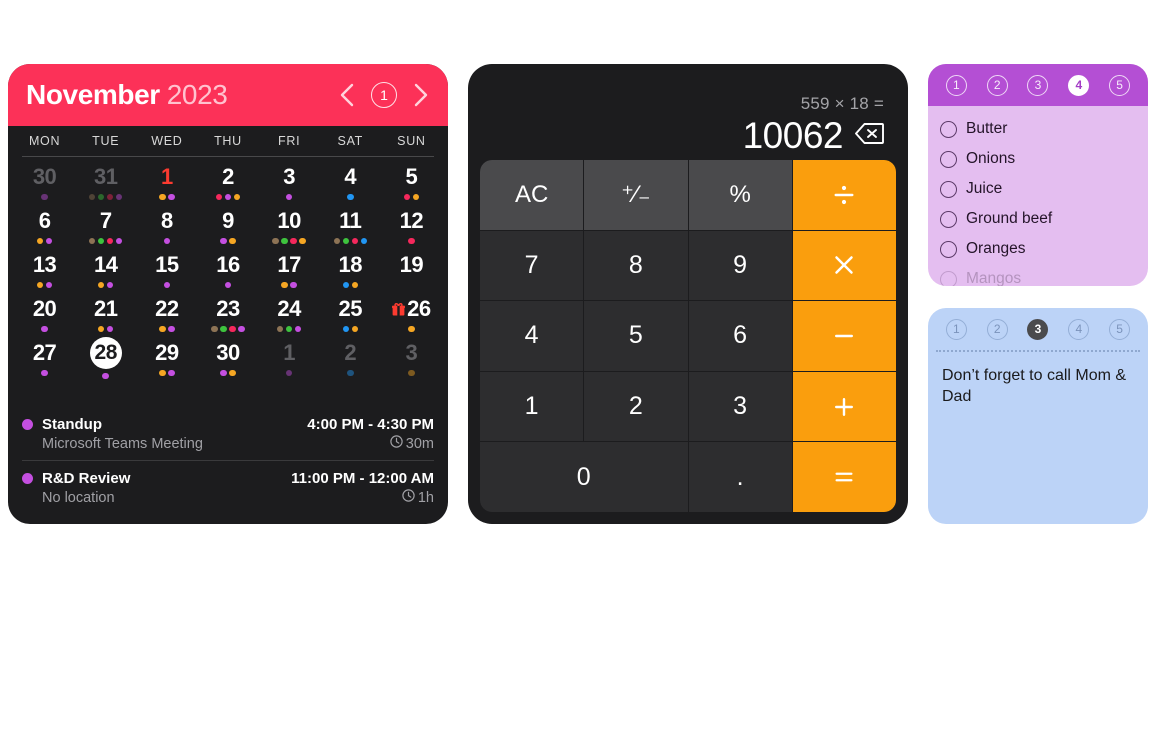 The image size is (1157, 754). I want to click on reminder-item: Oranges, so click(1044, 249).